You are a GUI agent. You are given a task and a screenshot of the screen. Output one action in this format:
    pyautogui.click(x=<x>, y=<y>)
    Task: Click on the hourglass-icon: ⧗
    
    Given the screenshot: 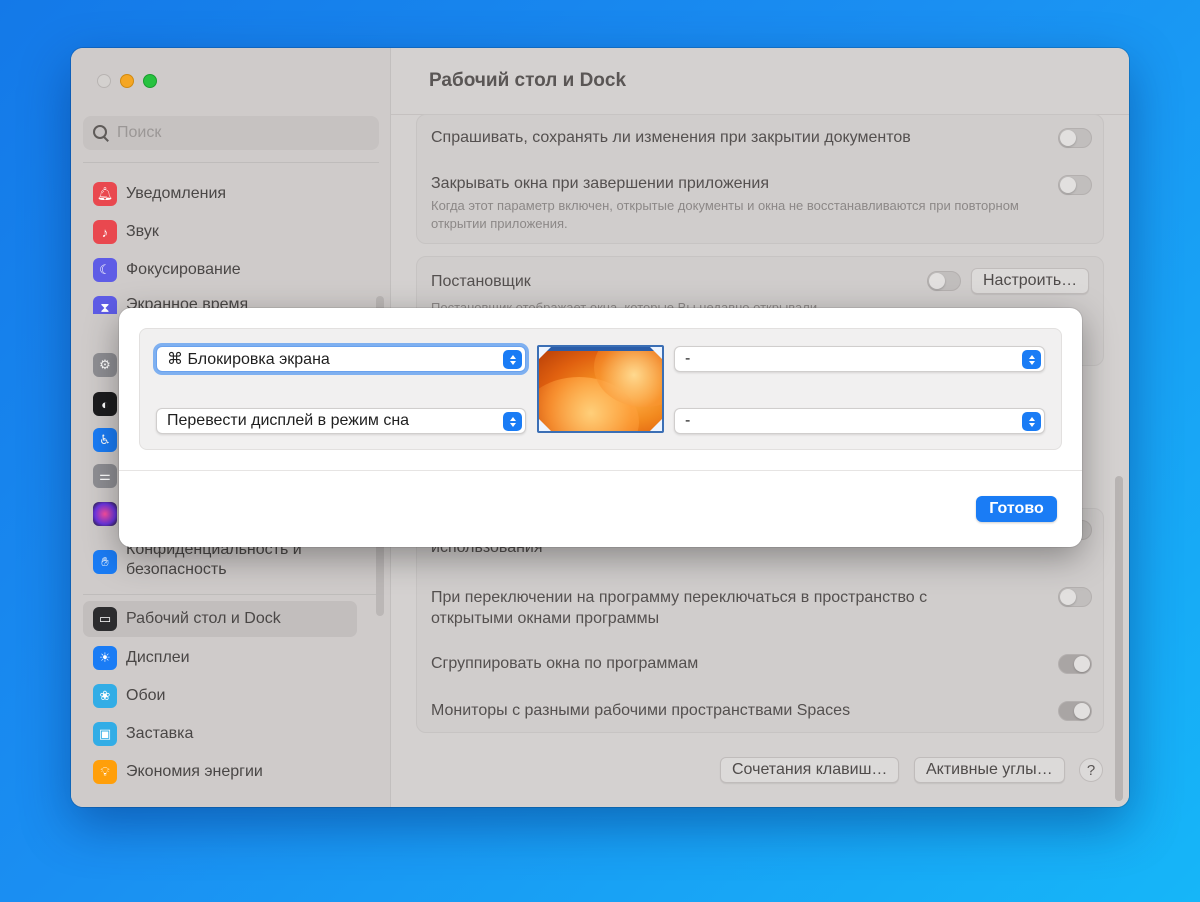 What is the action you would take?
    pyautogui.click(x=105, y=305)
    